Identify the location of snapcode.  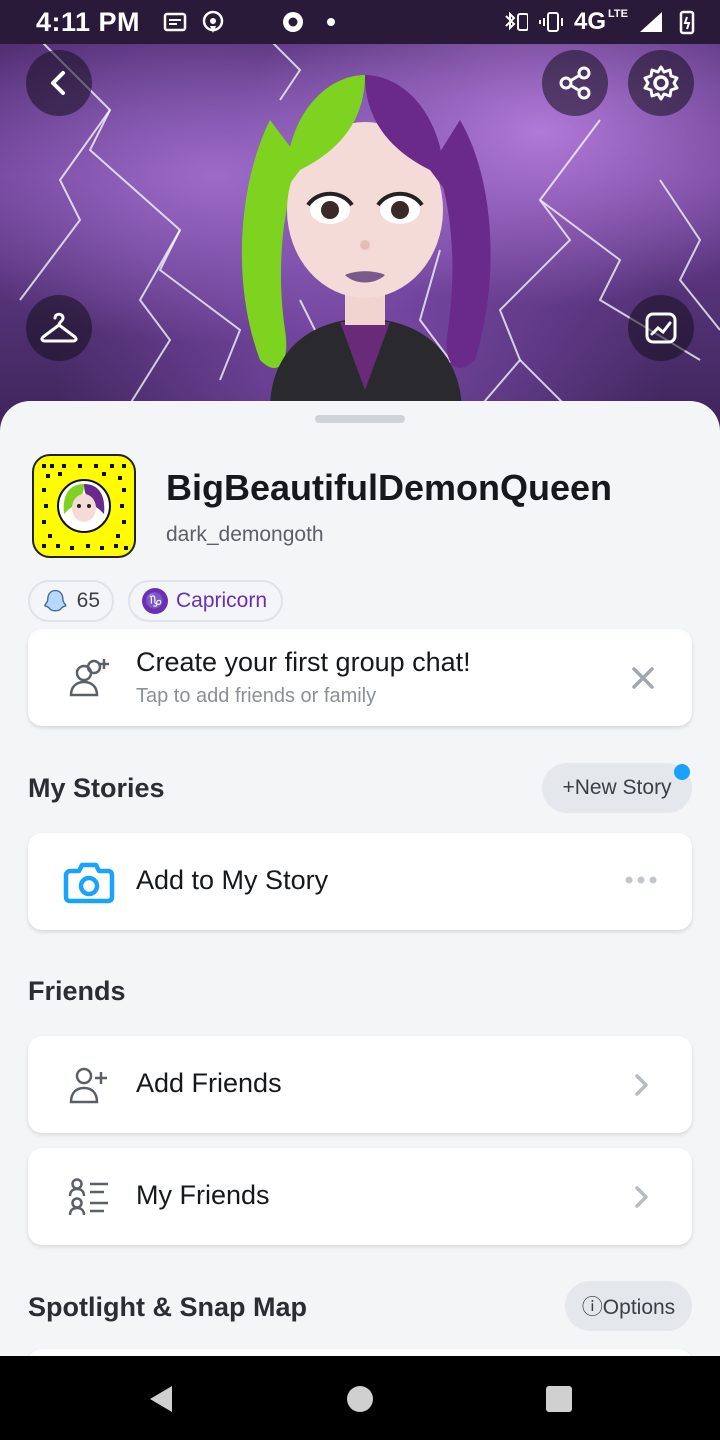
(84, 506).